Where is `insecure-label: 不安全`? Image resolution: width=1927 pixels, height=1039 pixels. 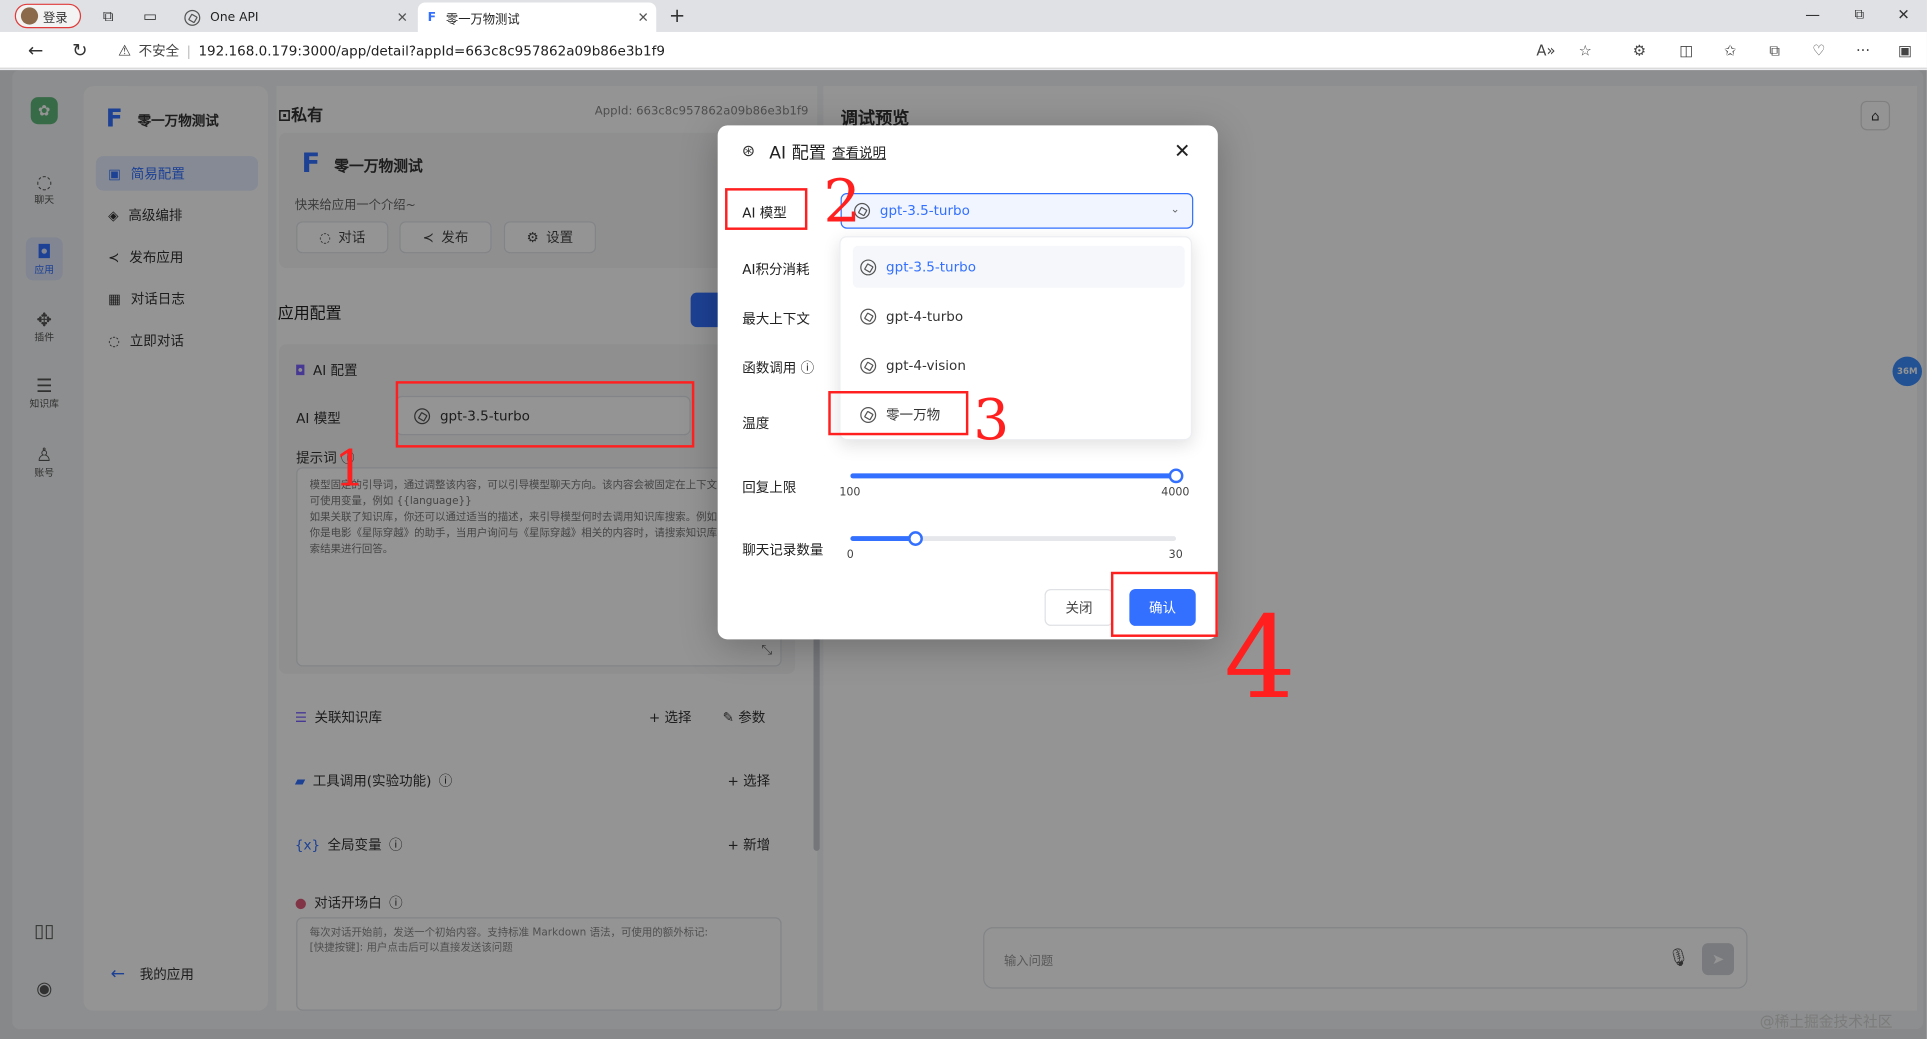 insecure-label: 不安全 is located at coordinates (159, 51).